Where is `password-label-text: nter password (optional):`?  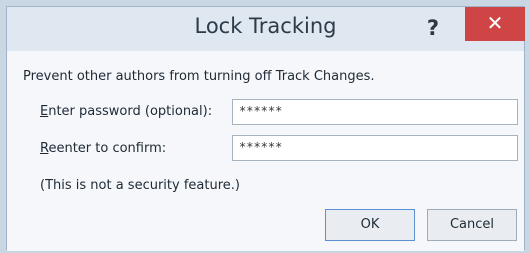
password-label-text: nter password (optional): is located at coordinates (130, 111).